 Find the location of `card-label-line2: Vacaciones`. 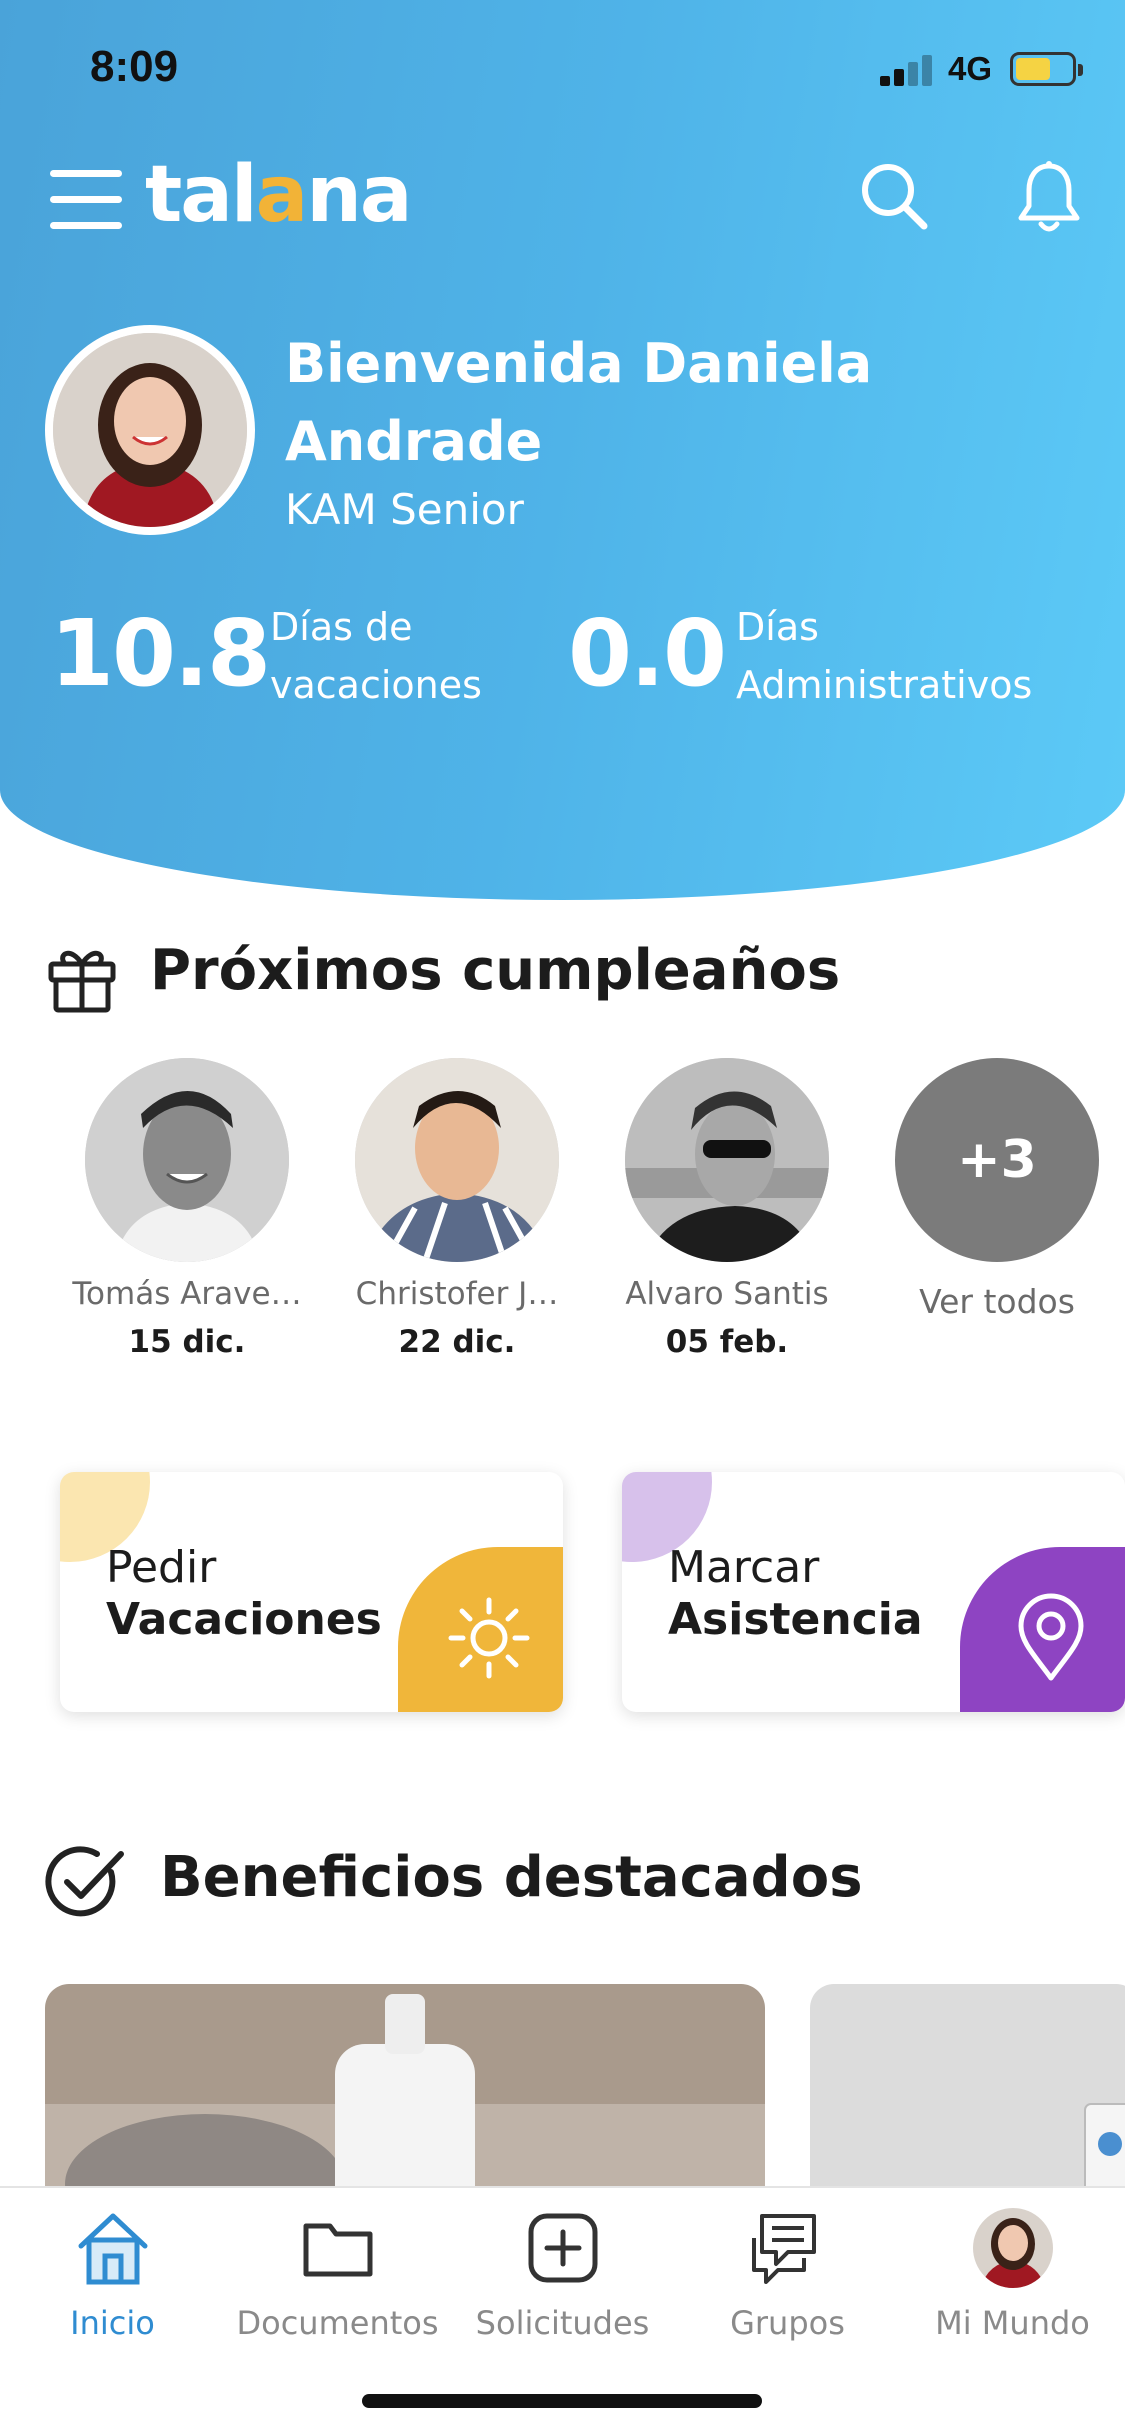

card-label-line2: Vacaciones is located at coordinates (244, 1619).